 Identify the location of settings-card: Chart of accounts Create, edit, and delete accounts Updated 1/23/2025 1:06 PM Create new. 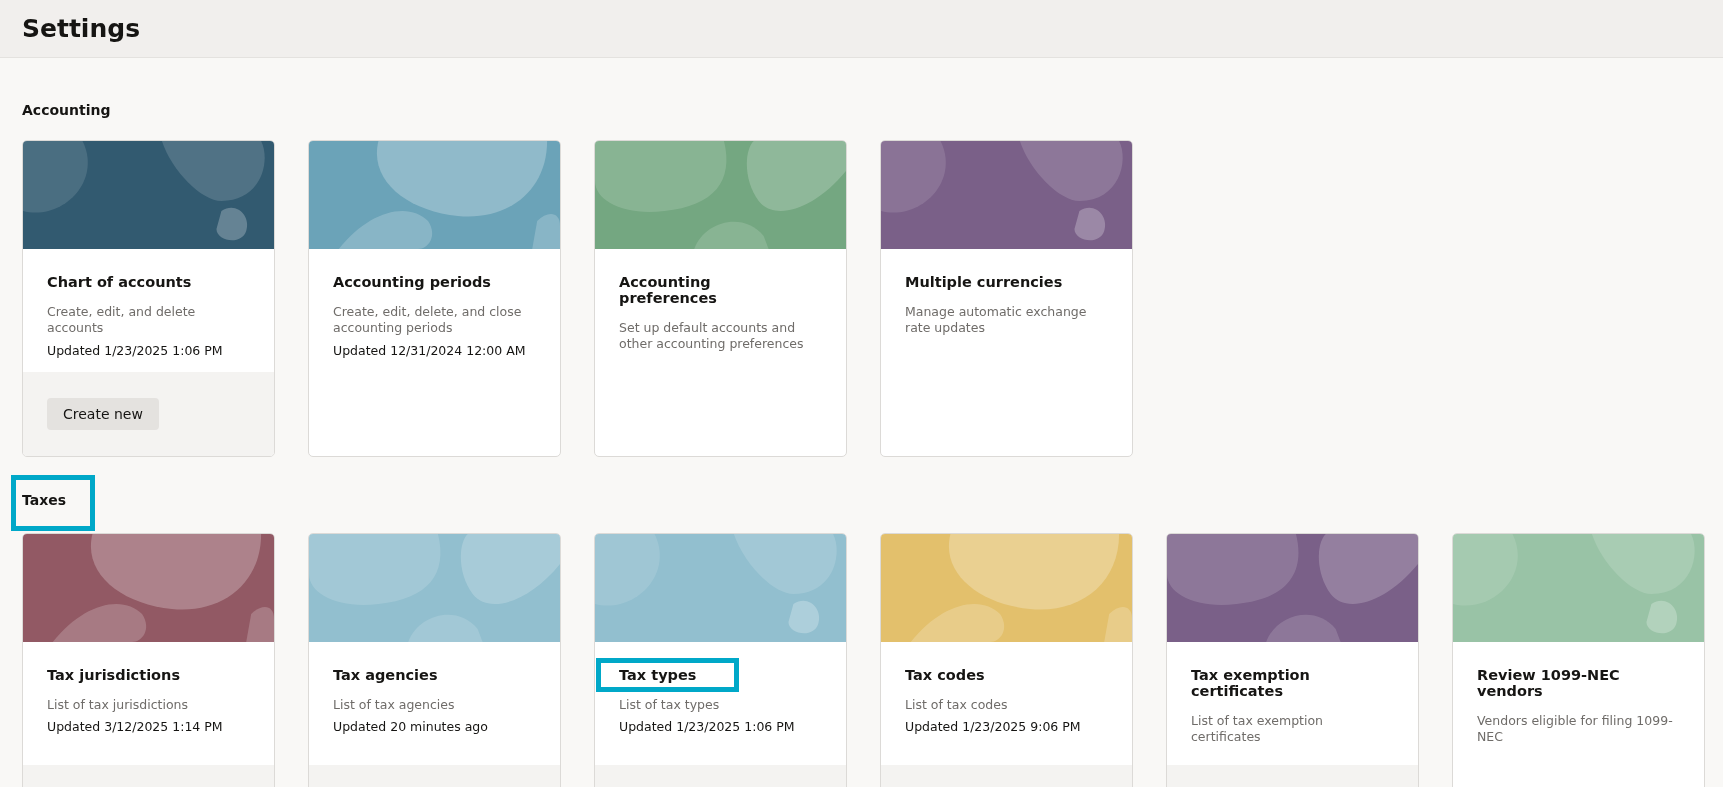
(148, 298).